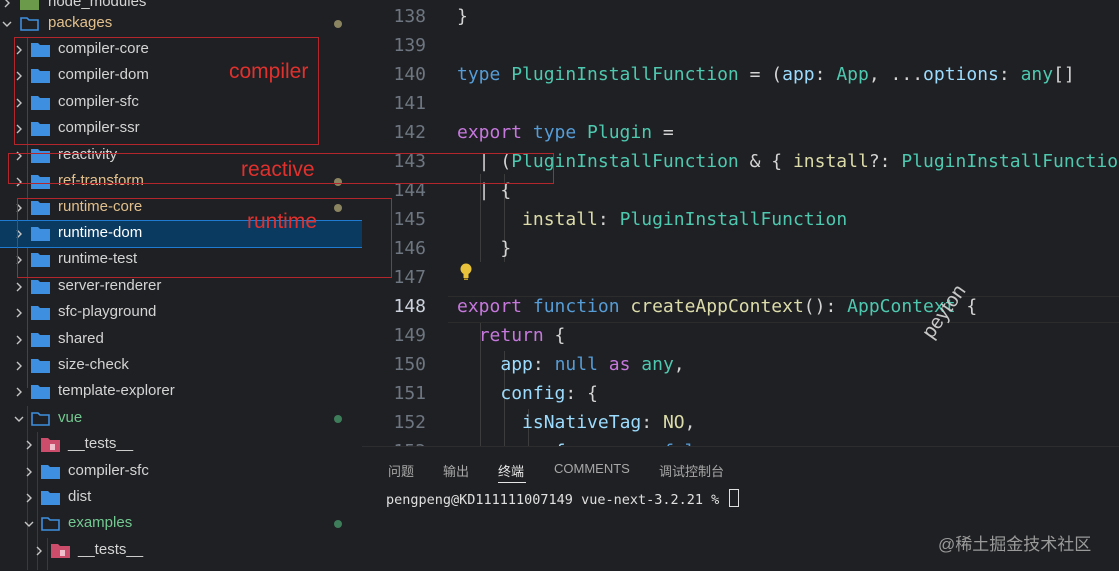 The height and width of the screenshot is (571, 1119). What do you see at coordinates (116, 390) in the screenshot?
I see `explorer-row-label: template-explorer` at bounding box center [116, 390].